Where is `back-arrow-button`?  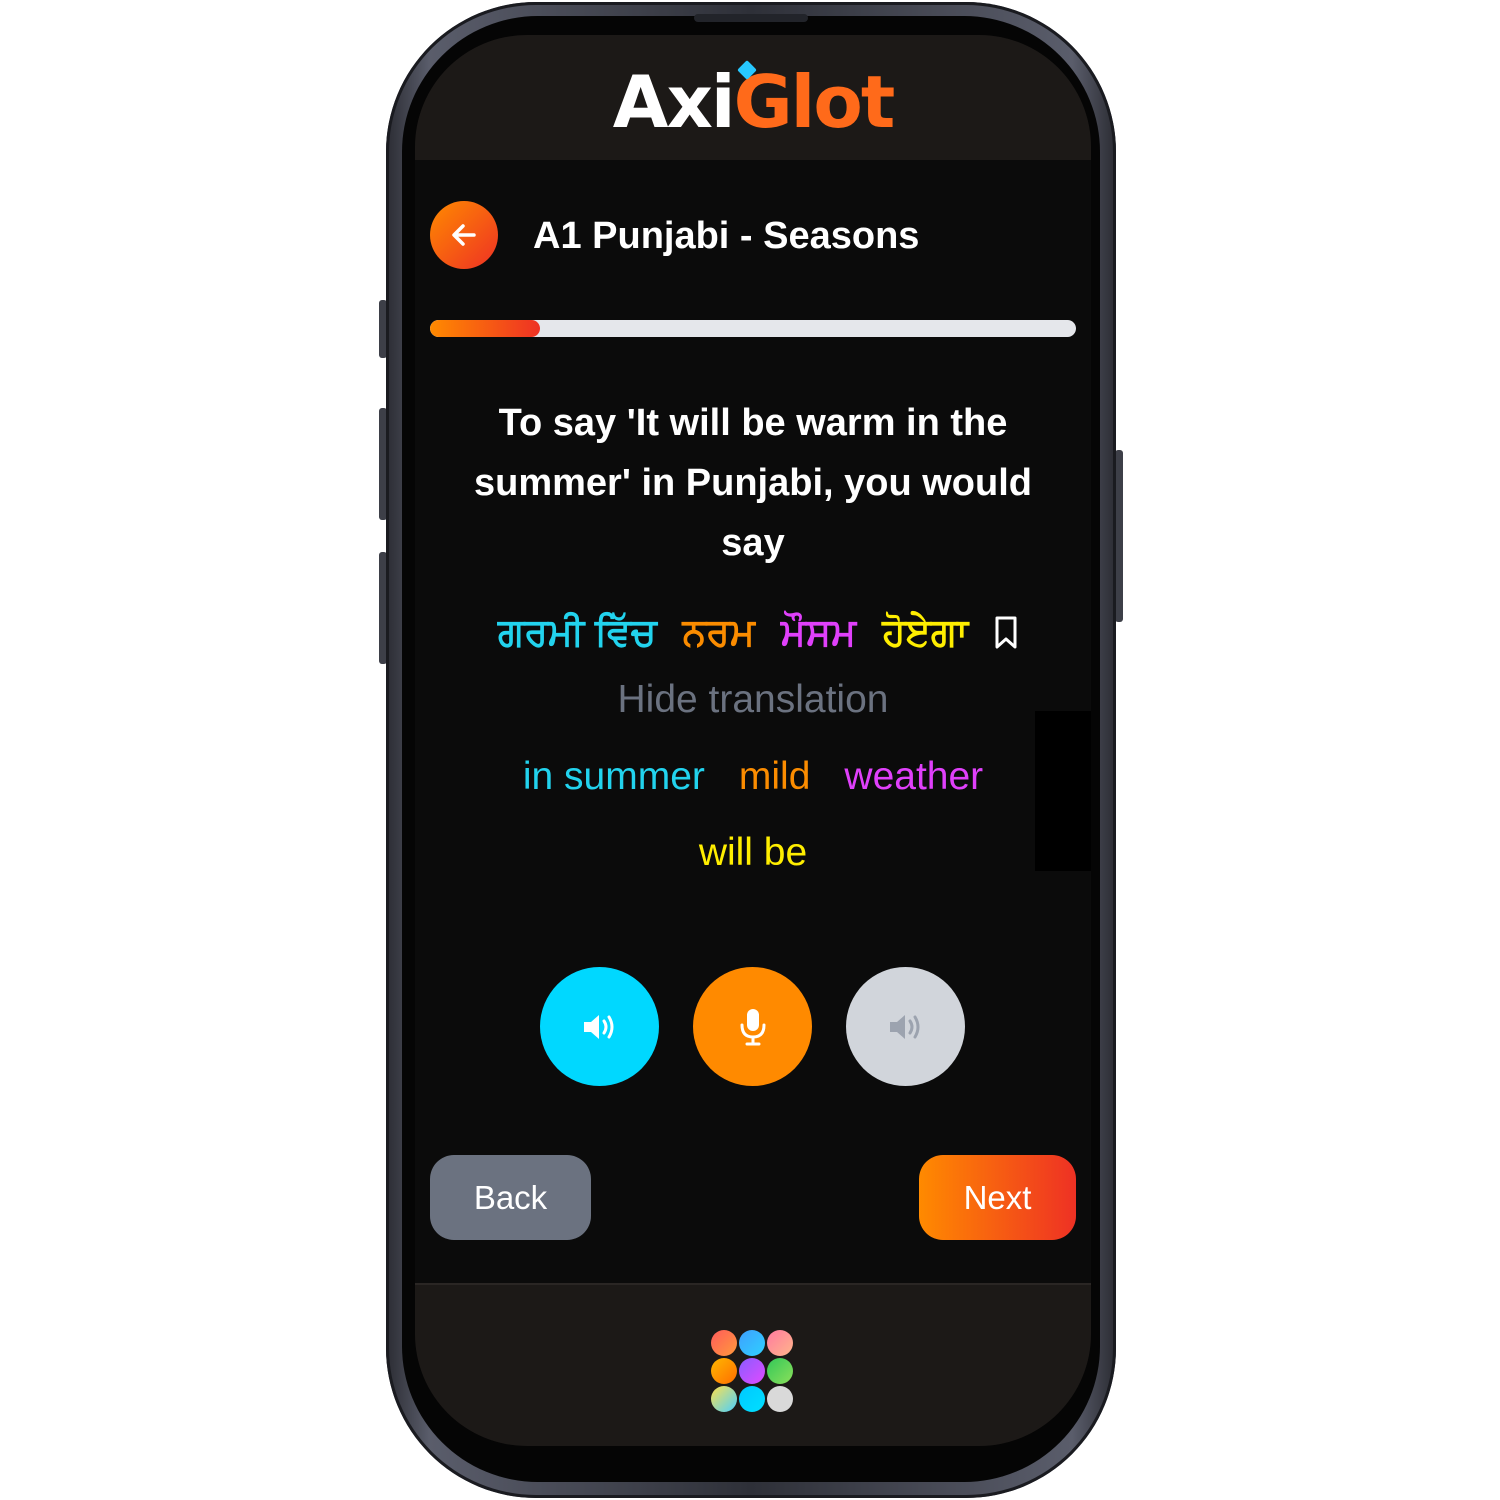
back-arrow-button is located at coordinates (464, 235).